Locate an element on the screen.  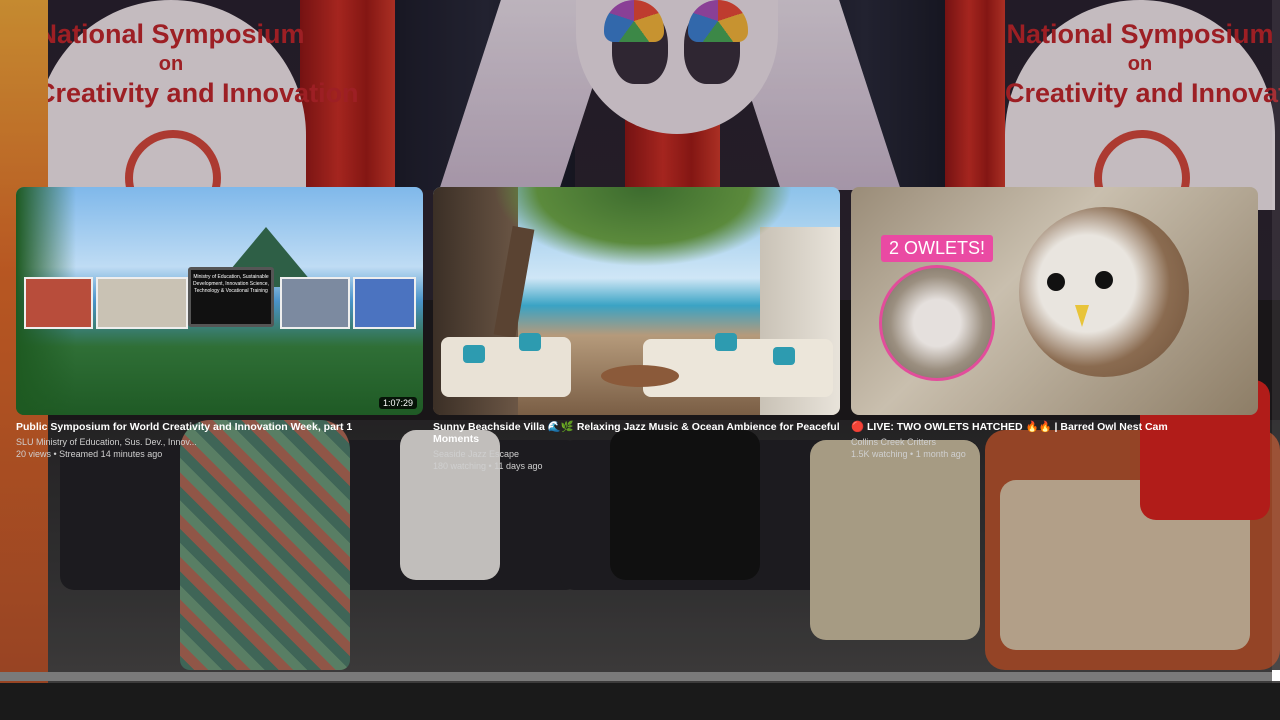
coffee-table is located at coordinates (640, 376).